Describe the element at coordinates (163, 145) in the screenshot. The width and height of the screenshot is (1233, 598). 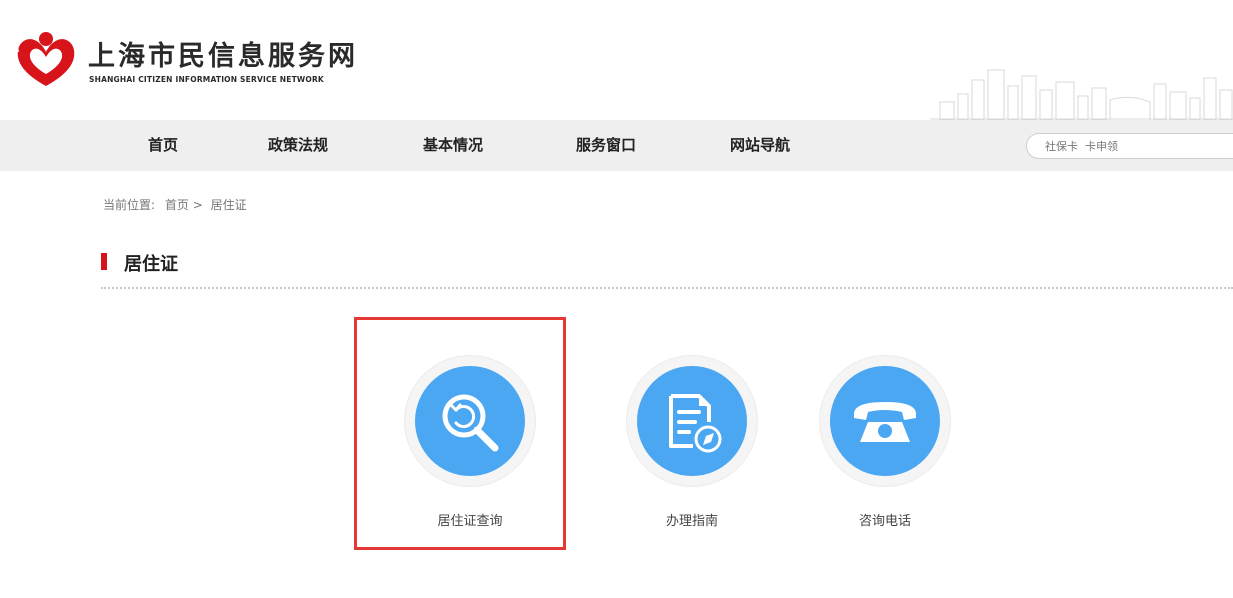
I see `nav-item-home: 首页` at that location.